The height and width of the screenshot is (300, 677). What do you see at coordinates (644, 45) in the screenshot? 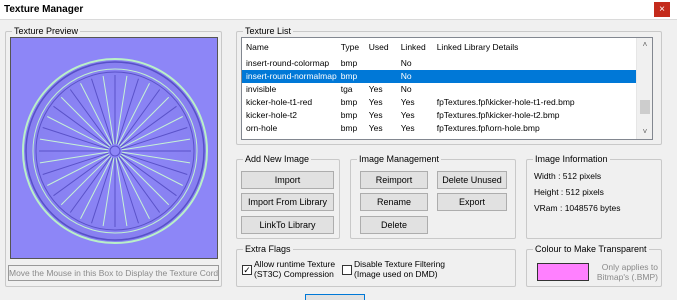
I see `scroll-up-icon: ˄` at bounding box center [644, 45].